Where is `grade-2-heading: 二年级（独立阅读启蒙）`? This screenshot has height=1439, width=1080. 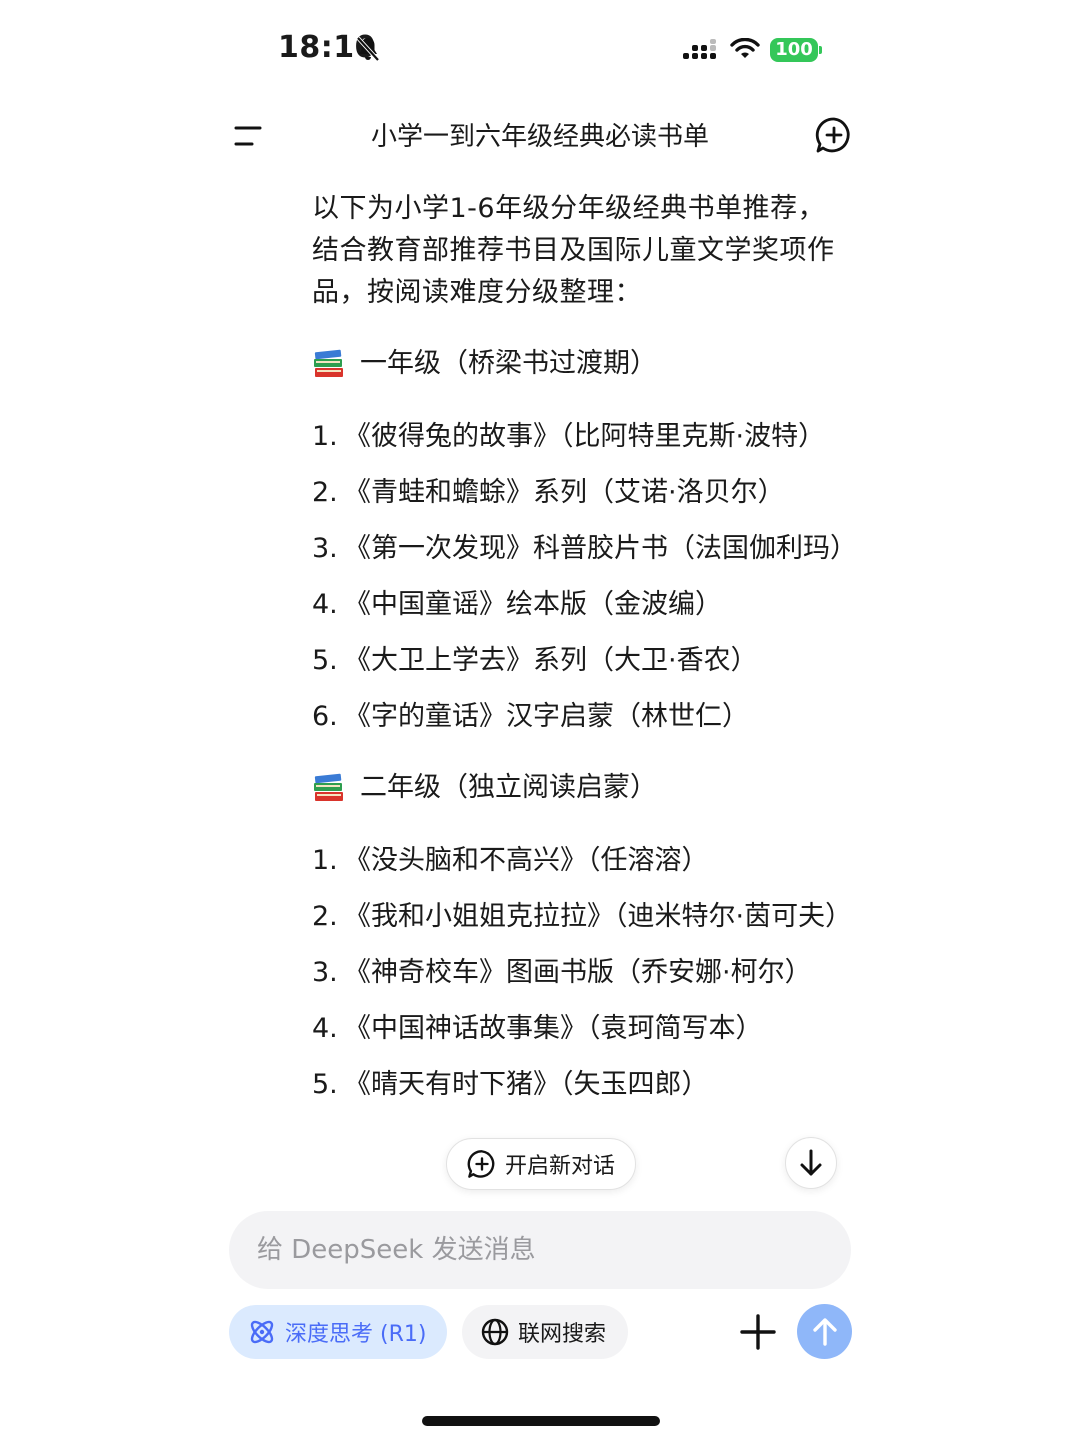 grade-2-heading: 二年级（独立阅读启蒙） is located at coordinates (508, 787).